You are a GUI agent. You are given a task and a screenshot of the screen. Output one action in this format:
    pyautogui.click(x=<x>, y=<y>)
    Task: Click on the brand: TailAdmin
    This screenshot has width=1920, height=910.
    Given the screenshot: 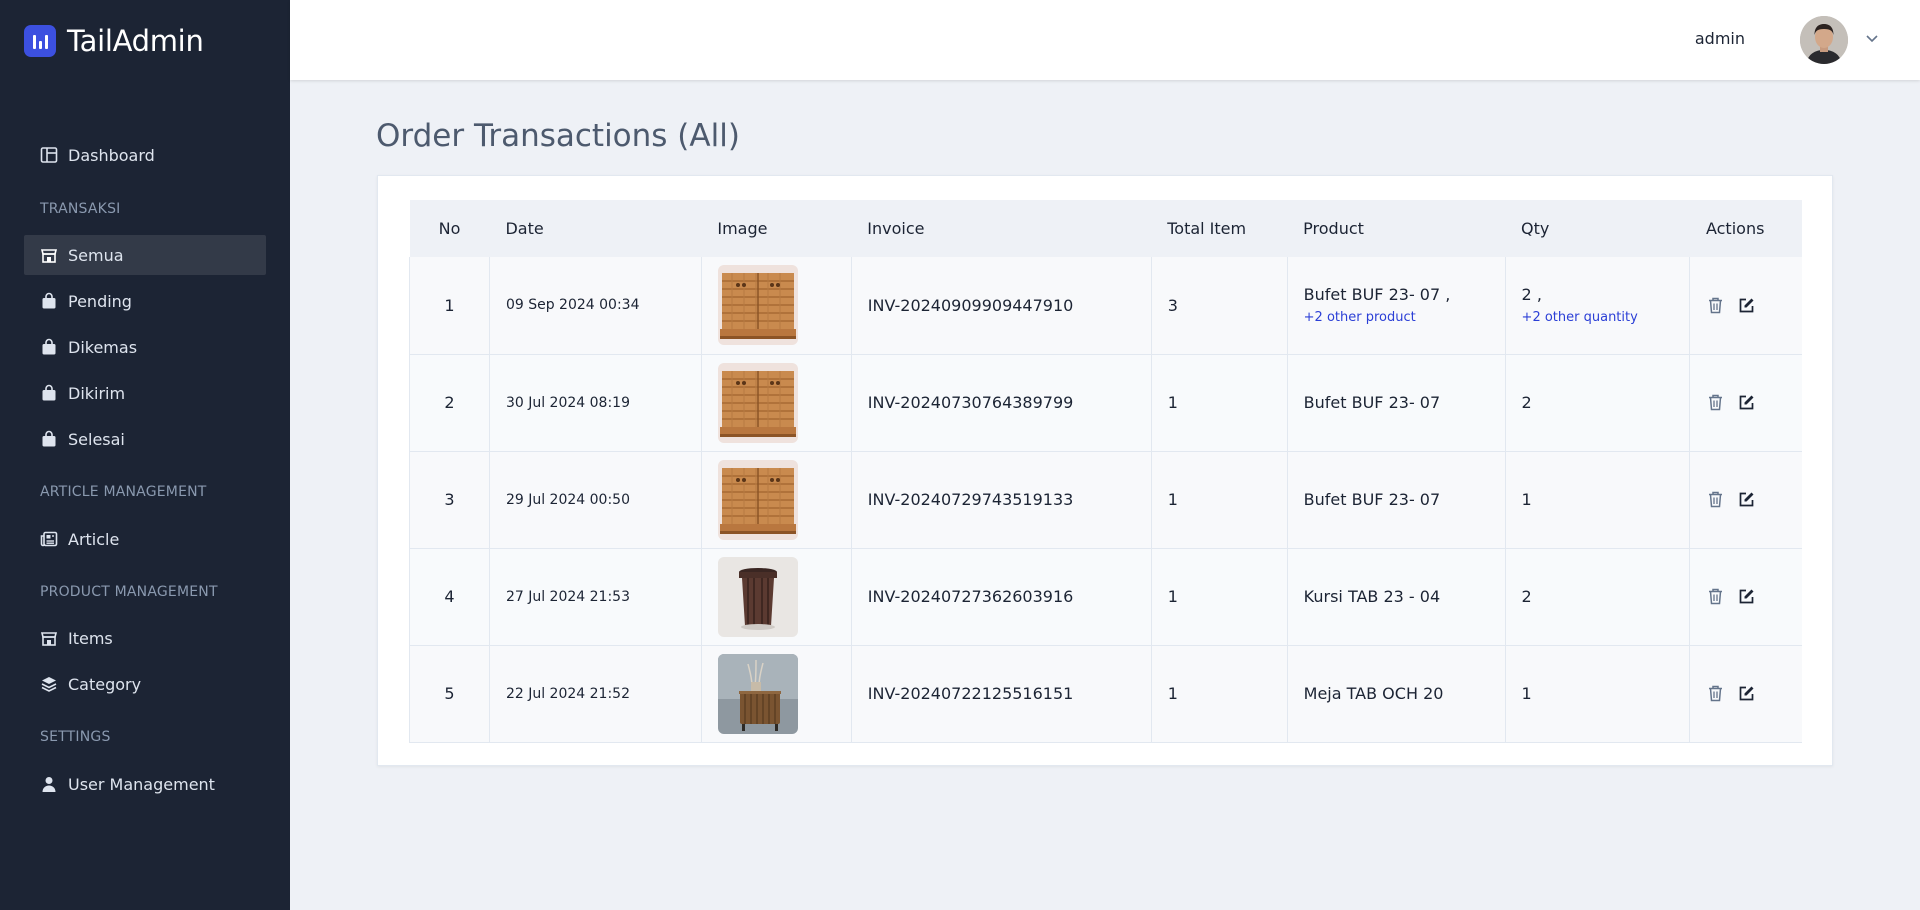 What is the action you would take?
    pyautogui.click(x=114, y=41)
    